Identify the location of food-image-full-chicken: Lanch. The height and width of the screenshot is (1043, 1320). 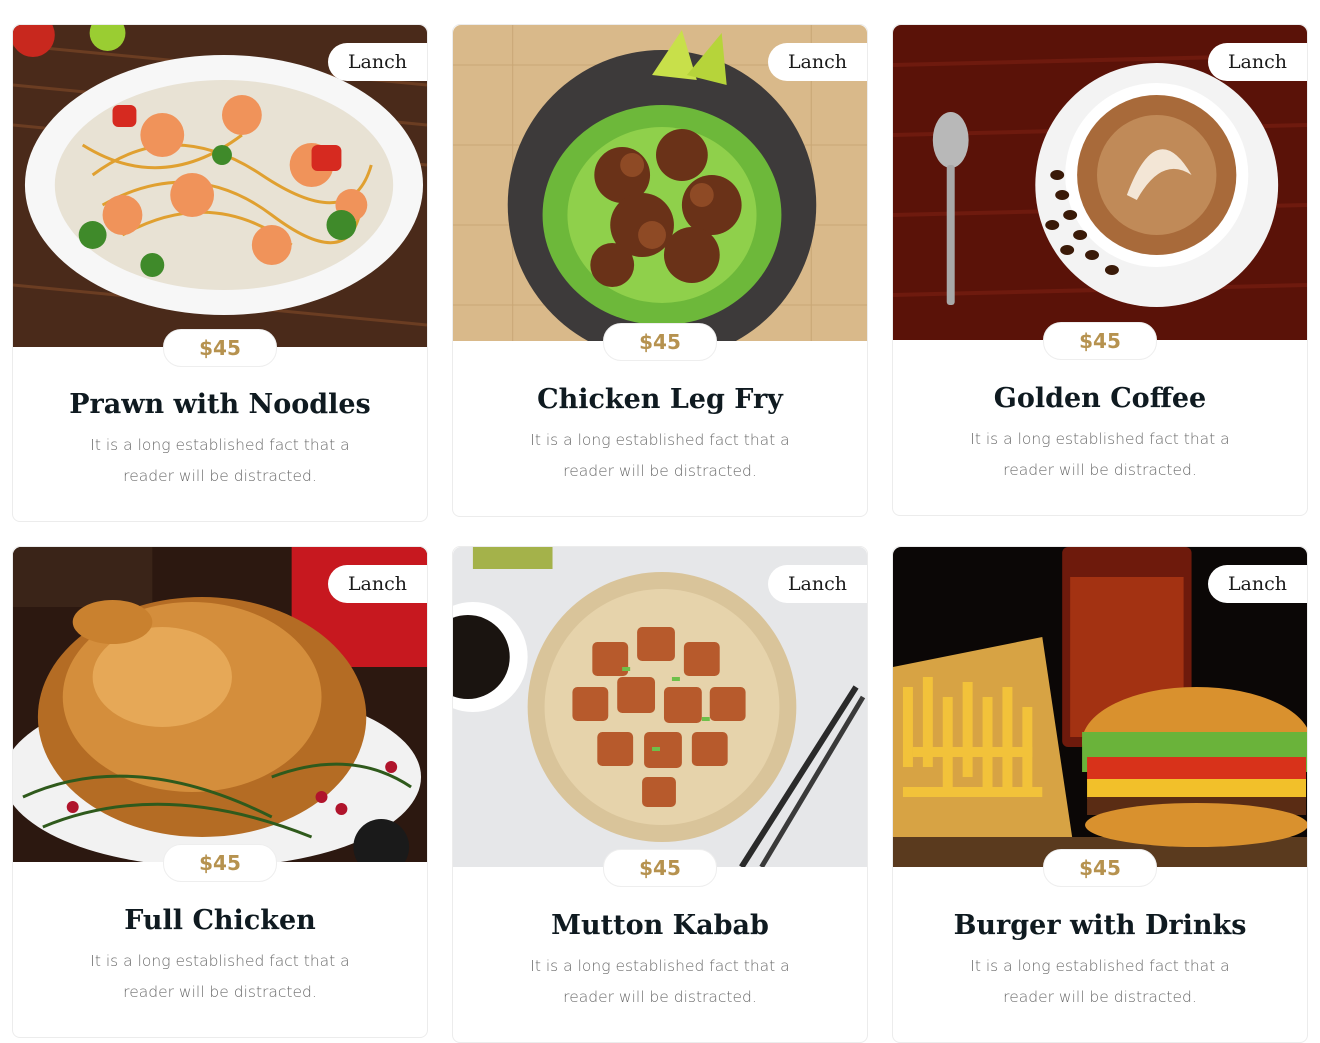
(220, 704).